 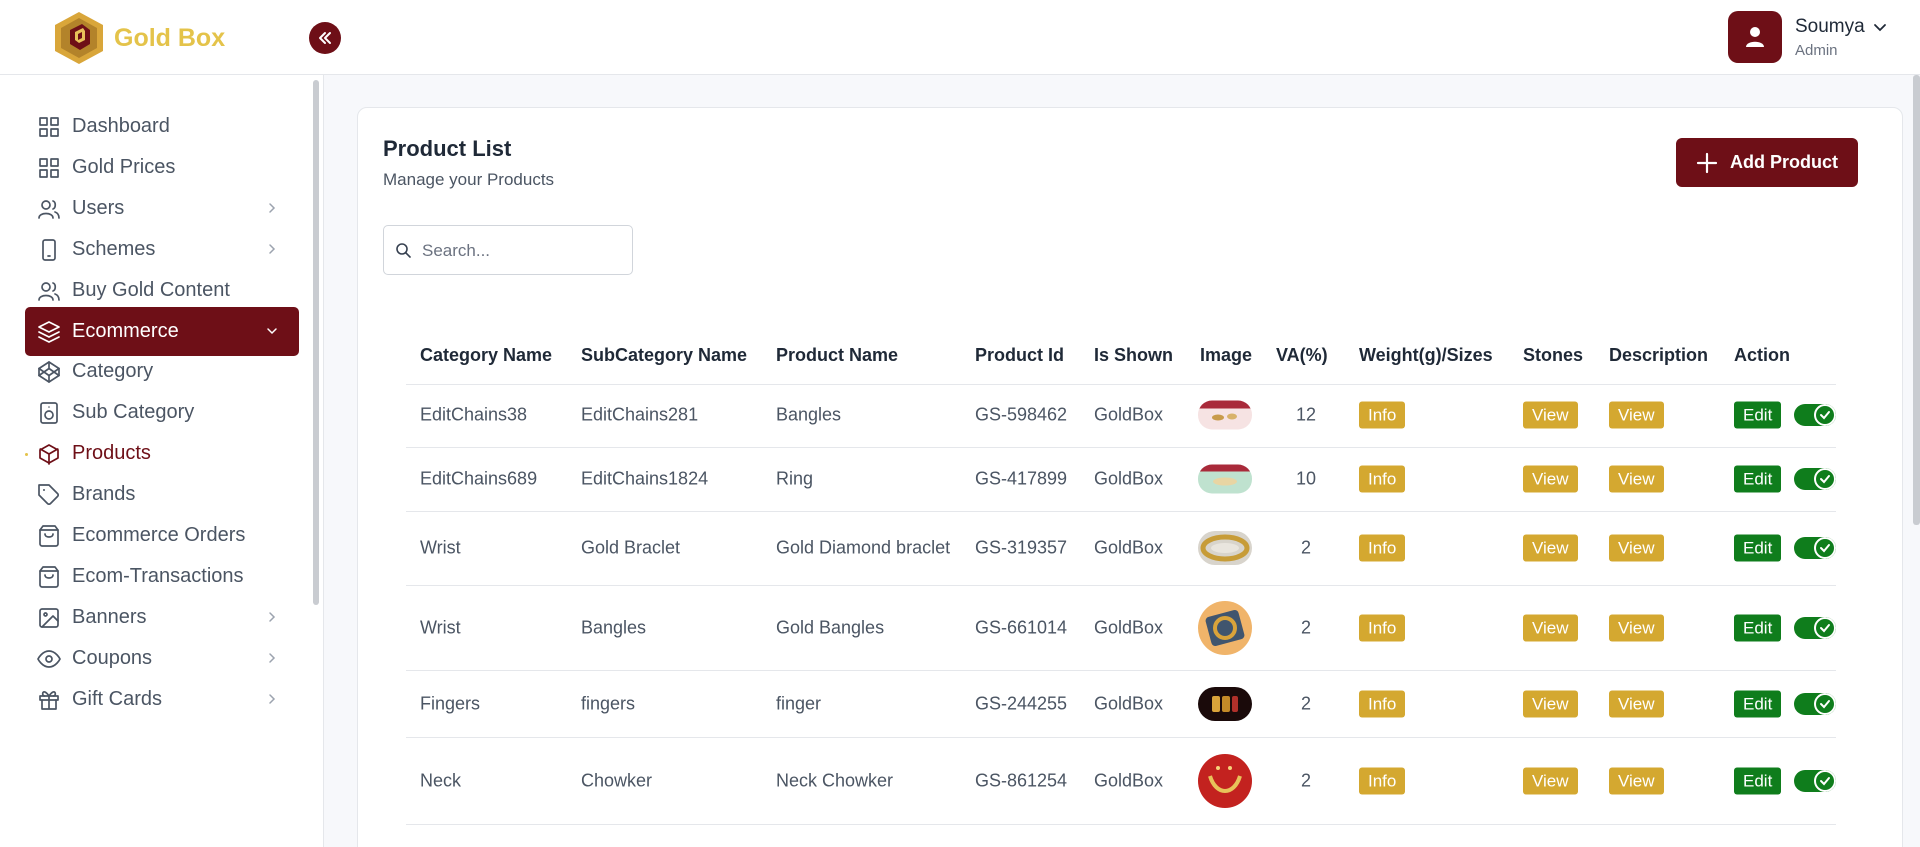 What do you see at coordinates (316, 342) in the screenshot?
I see `sidebar-scrollbar` at bounding box center [316, 342].